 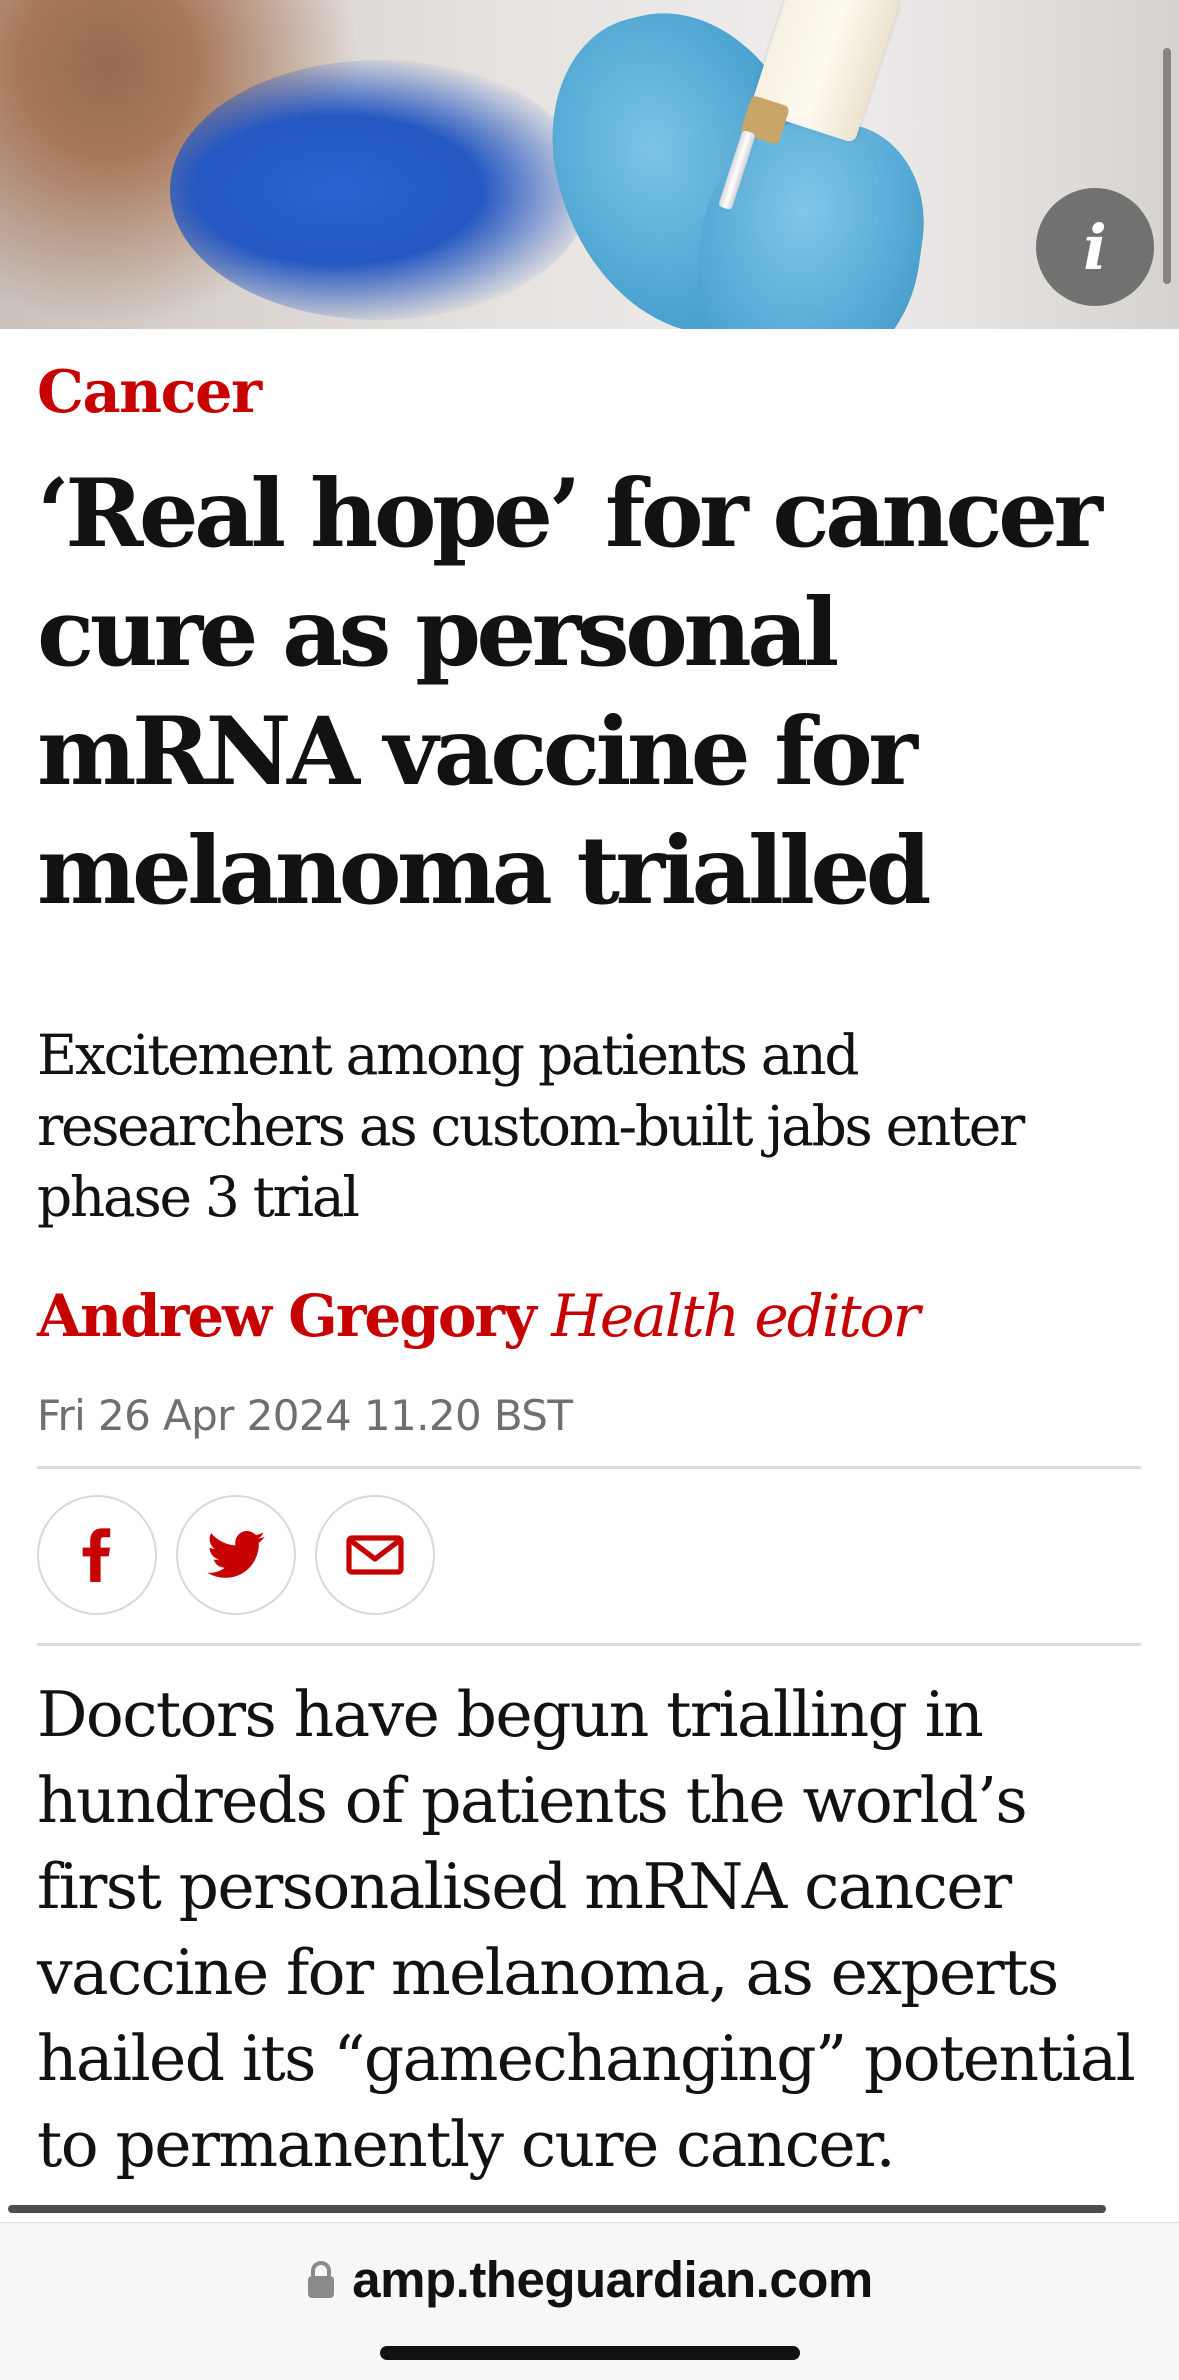 I want to click on scrollbar-thumb, so click(x=1167, y=166).